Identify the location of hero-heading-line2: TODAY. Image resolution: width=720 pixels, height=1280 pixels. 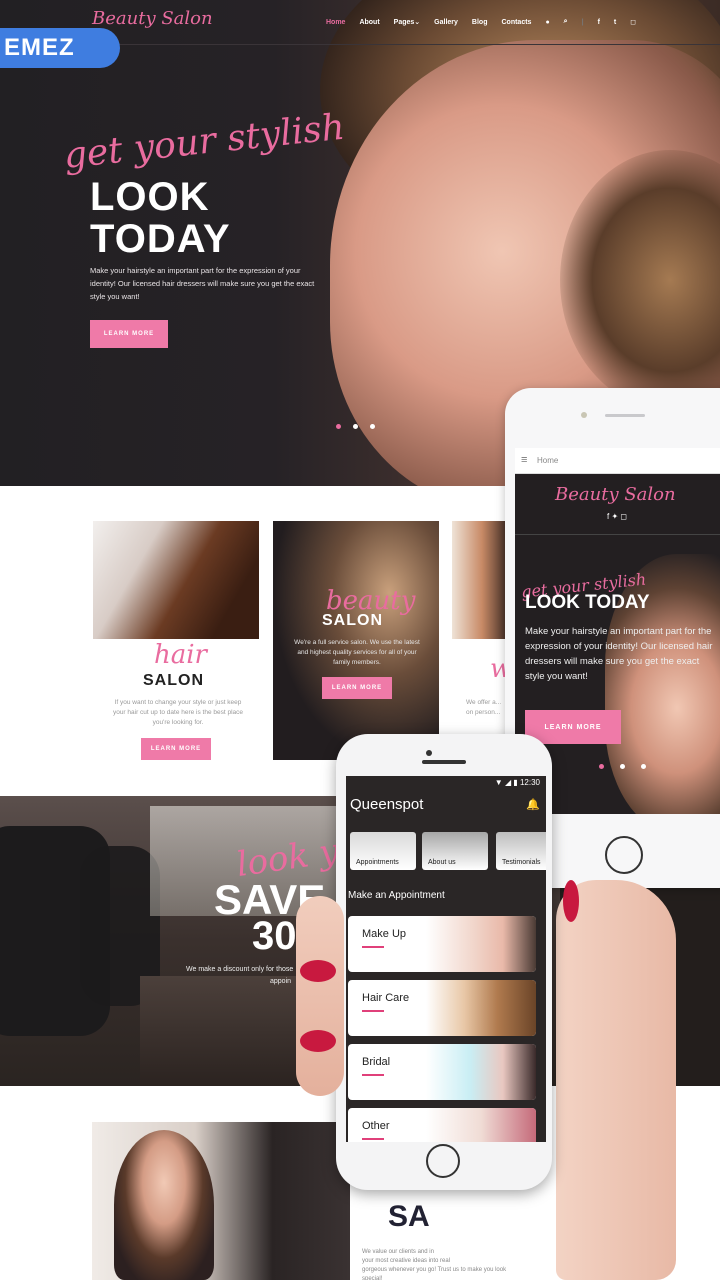
(160, 239).